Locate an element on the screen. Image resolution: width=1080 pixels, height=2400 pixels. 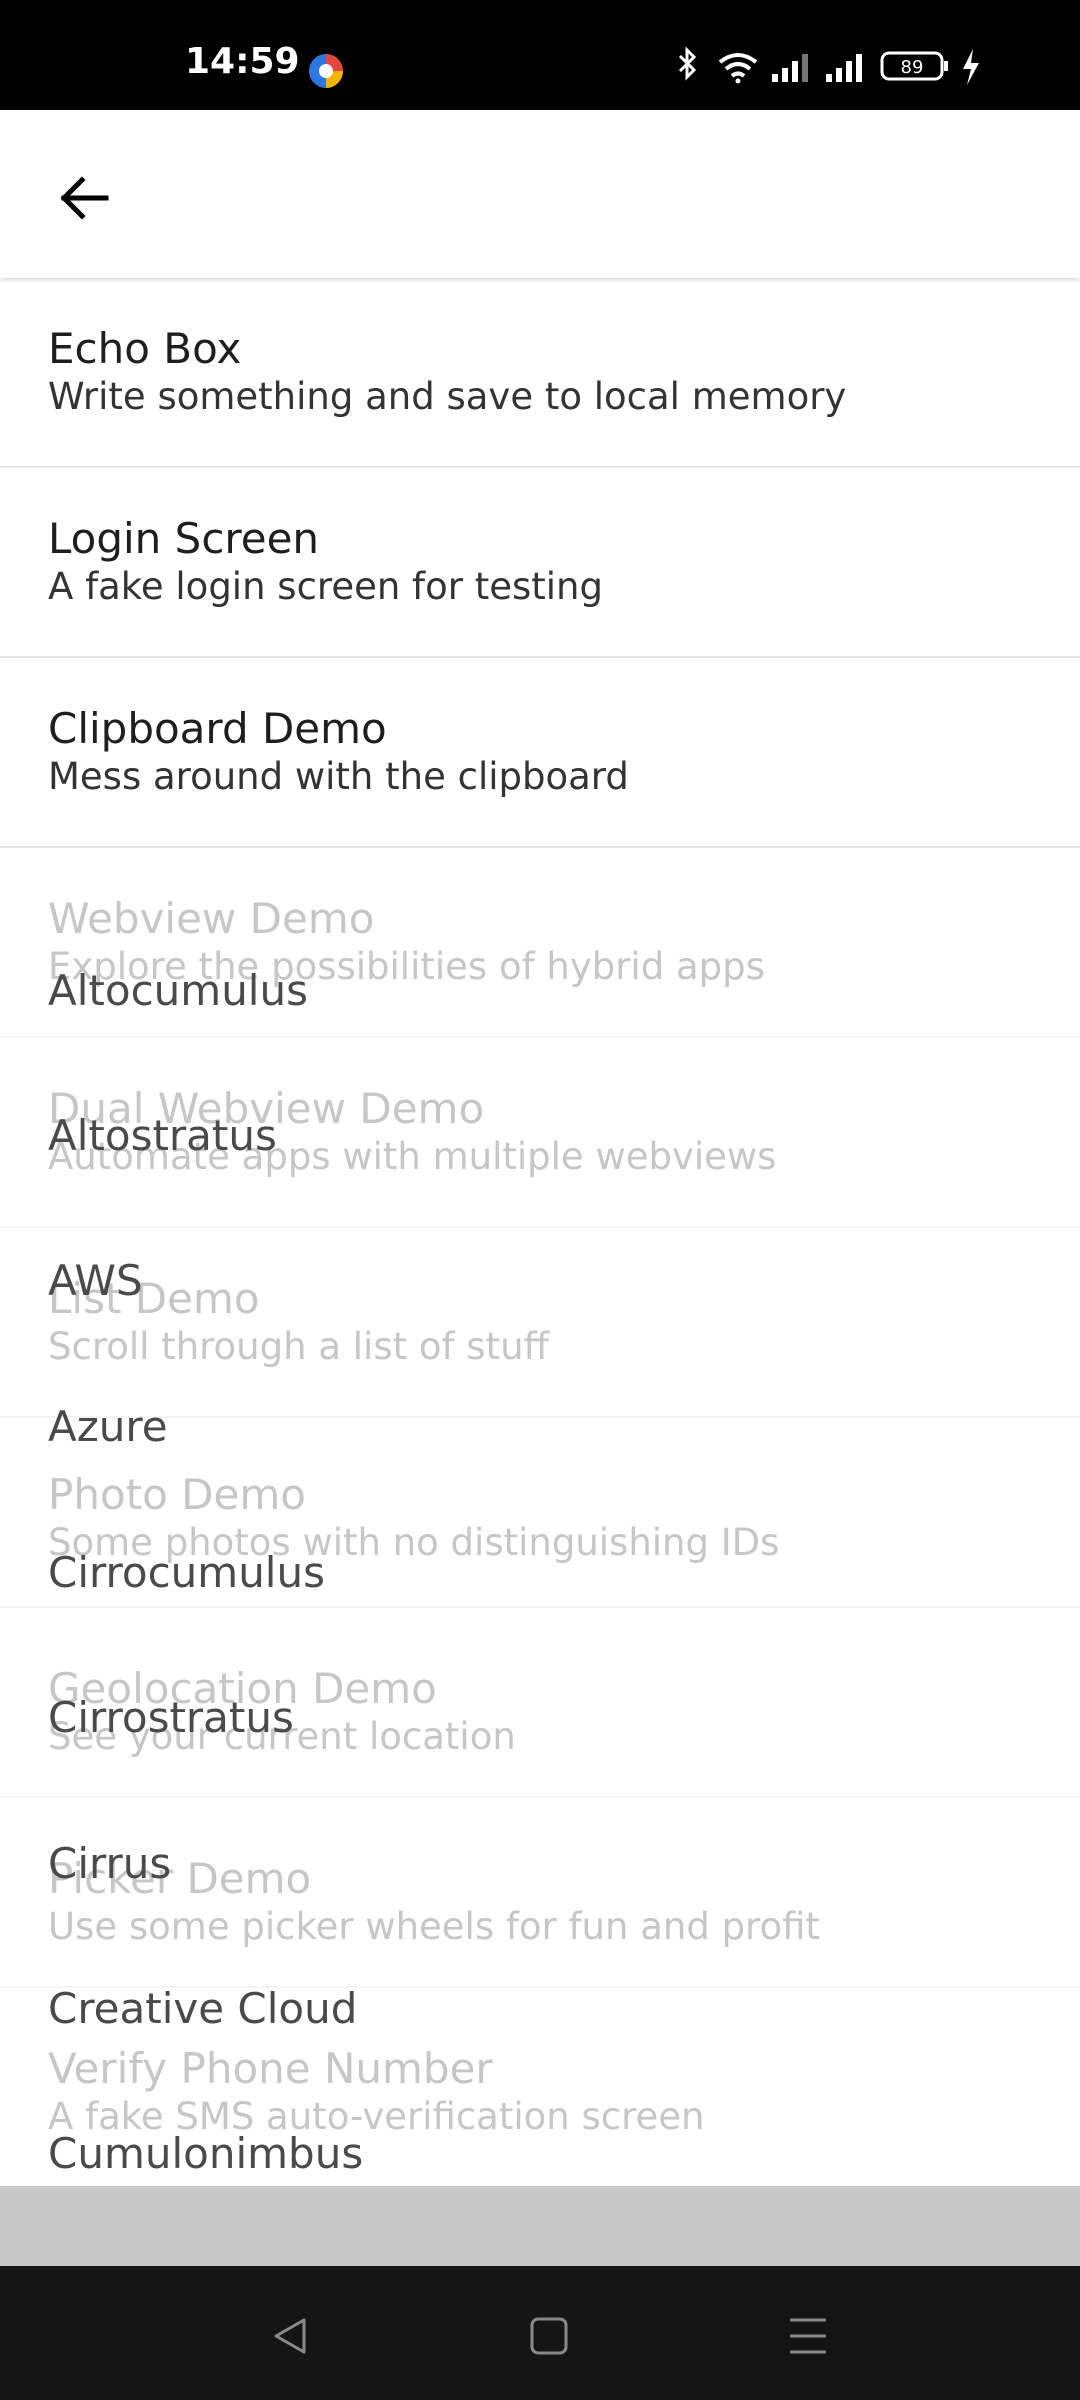
cloud-list-item: Cirrus is located at coordinates (109, 1863).